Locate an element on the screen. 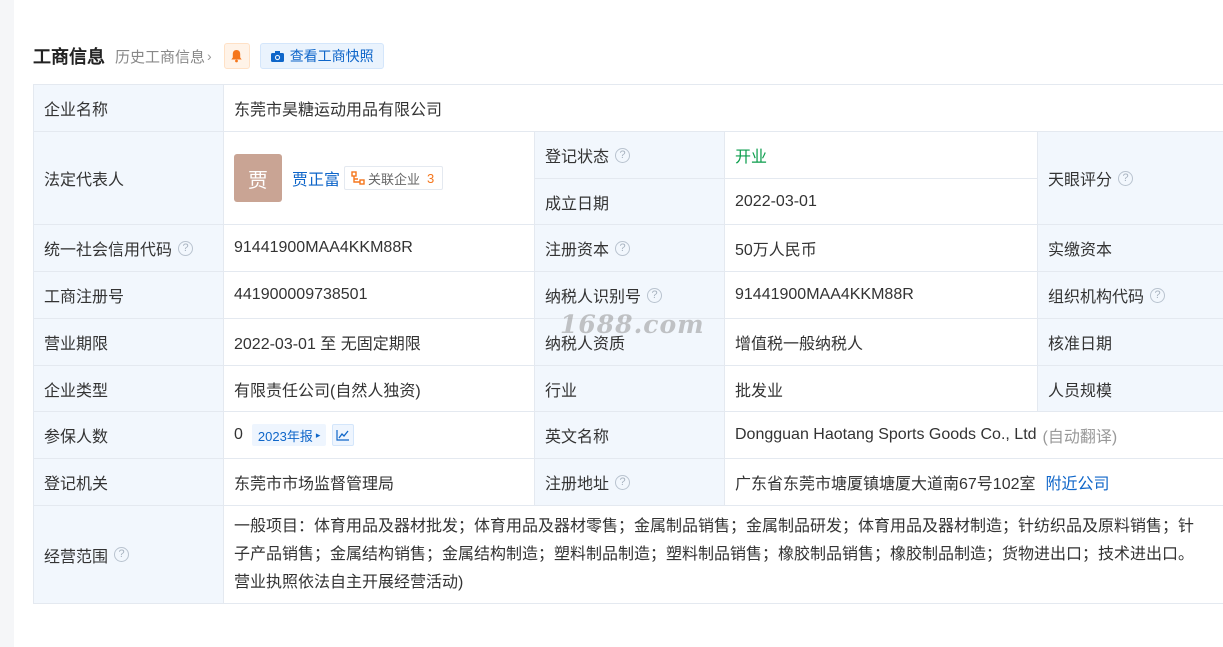 The image size is (1223, 647). company-name-label: 企业名称 is located at coordinates (129, 108).